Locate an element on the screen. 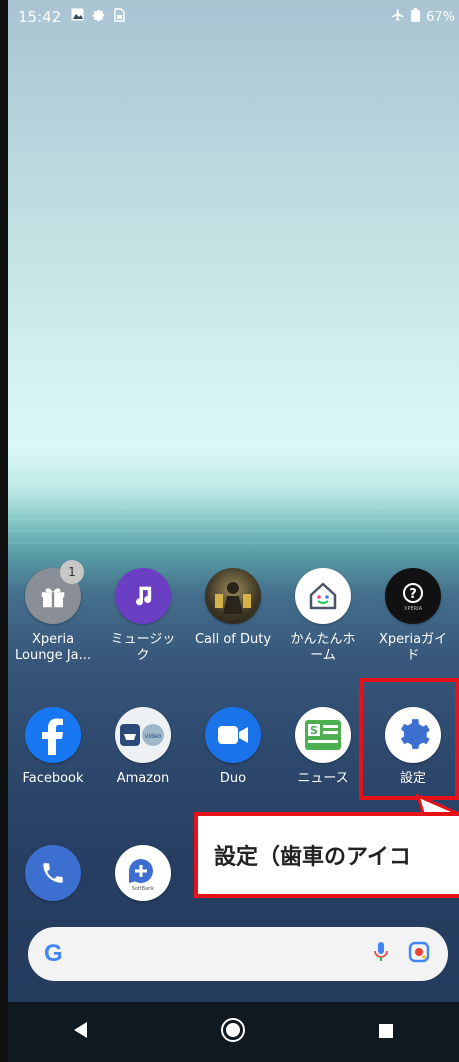 The width and height of the screenshot is (459, 1062). annotation-callout: 設定（歯車のアイコ is located at coordinates (326, 855).